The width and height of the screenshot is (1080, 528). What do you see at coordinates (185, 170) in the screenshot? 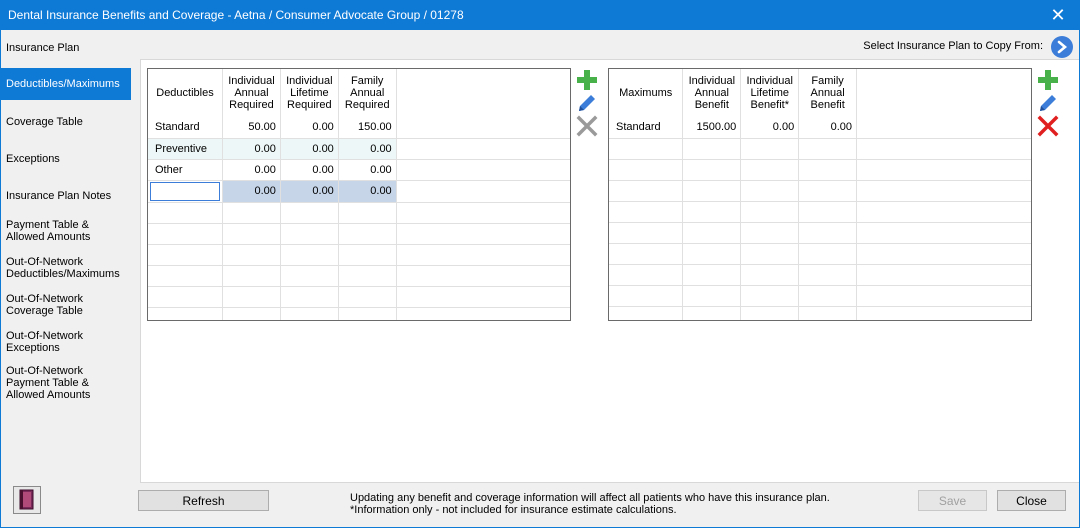
I see `row-label: Other` at bounding box center [185, 170].